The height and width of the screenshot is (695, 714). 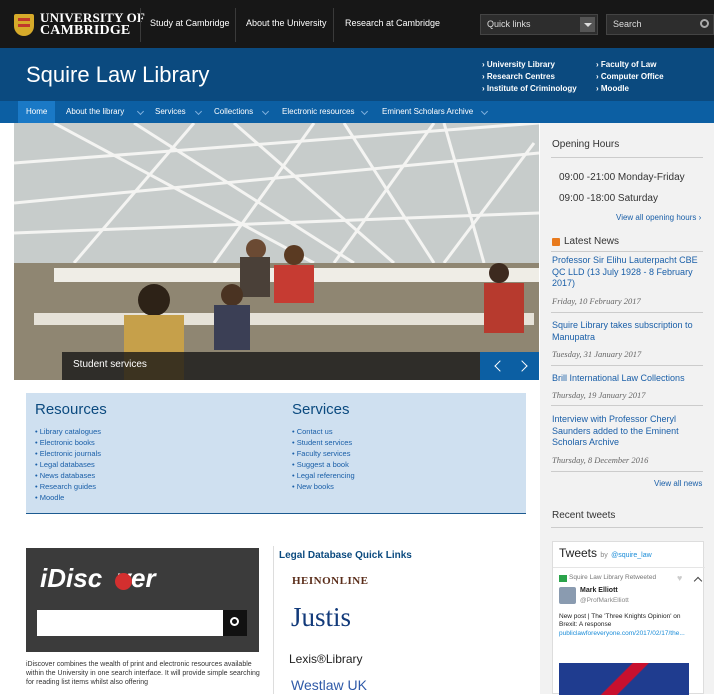 I want to click on header-links-col2: Faculty of Law Computer Office Moodle, so click(x=630, y=77).